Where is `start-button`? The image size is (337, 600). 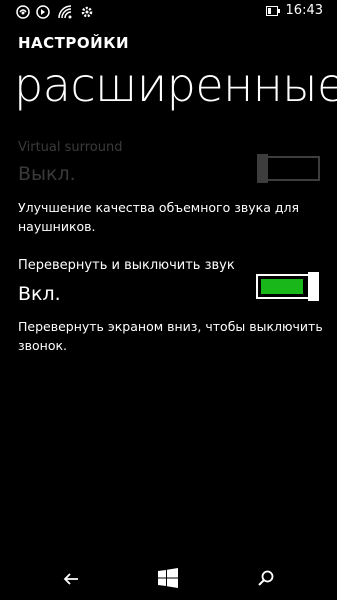 start-button is located at coordinates (168, 580).